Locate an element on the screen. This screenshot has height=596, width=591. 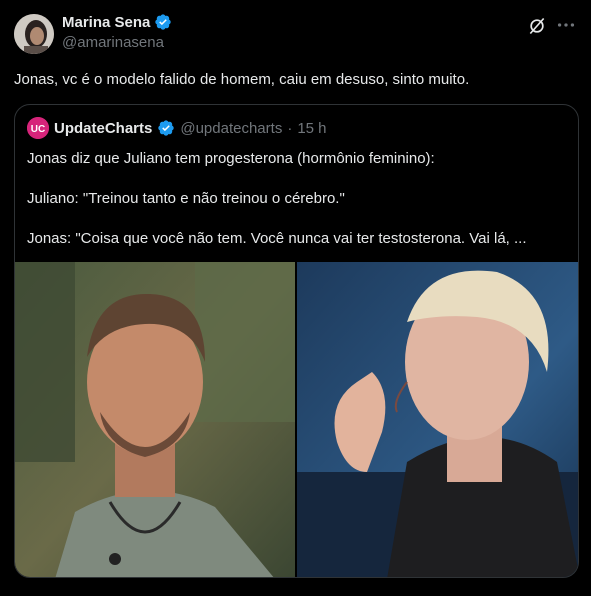
quoted-post-time: 15 h is located at coordinates (311, 128).